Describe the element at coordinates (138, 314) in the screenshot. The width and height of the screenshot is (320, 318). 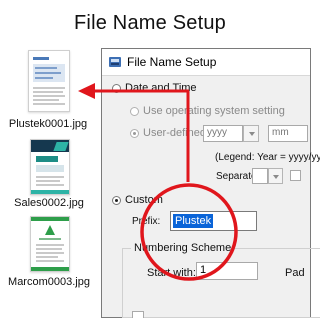
I see `bottom-checkbox` at that location.